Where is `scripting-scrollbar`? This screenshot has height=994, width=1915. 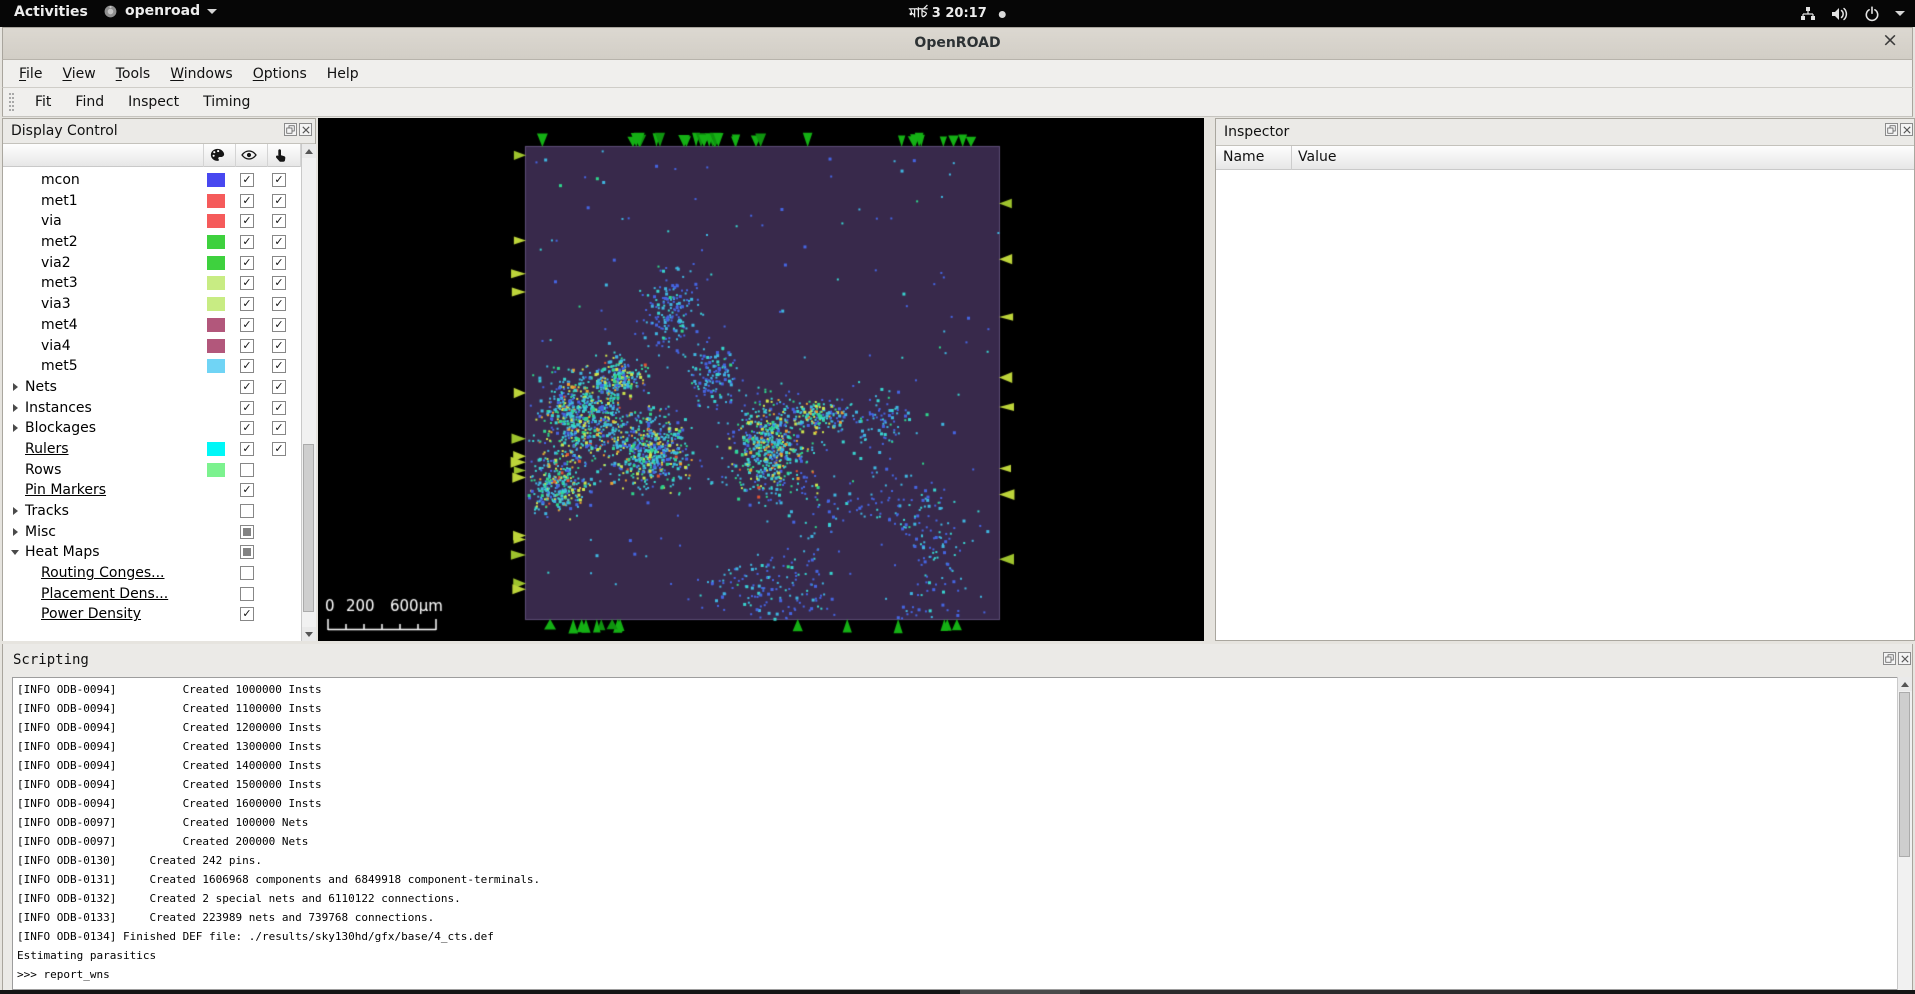
scripting-scrollbar is located at coordinates (1904, 833).